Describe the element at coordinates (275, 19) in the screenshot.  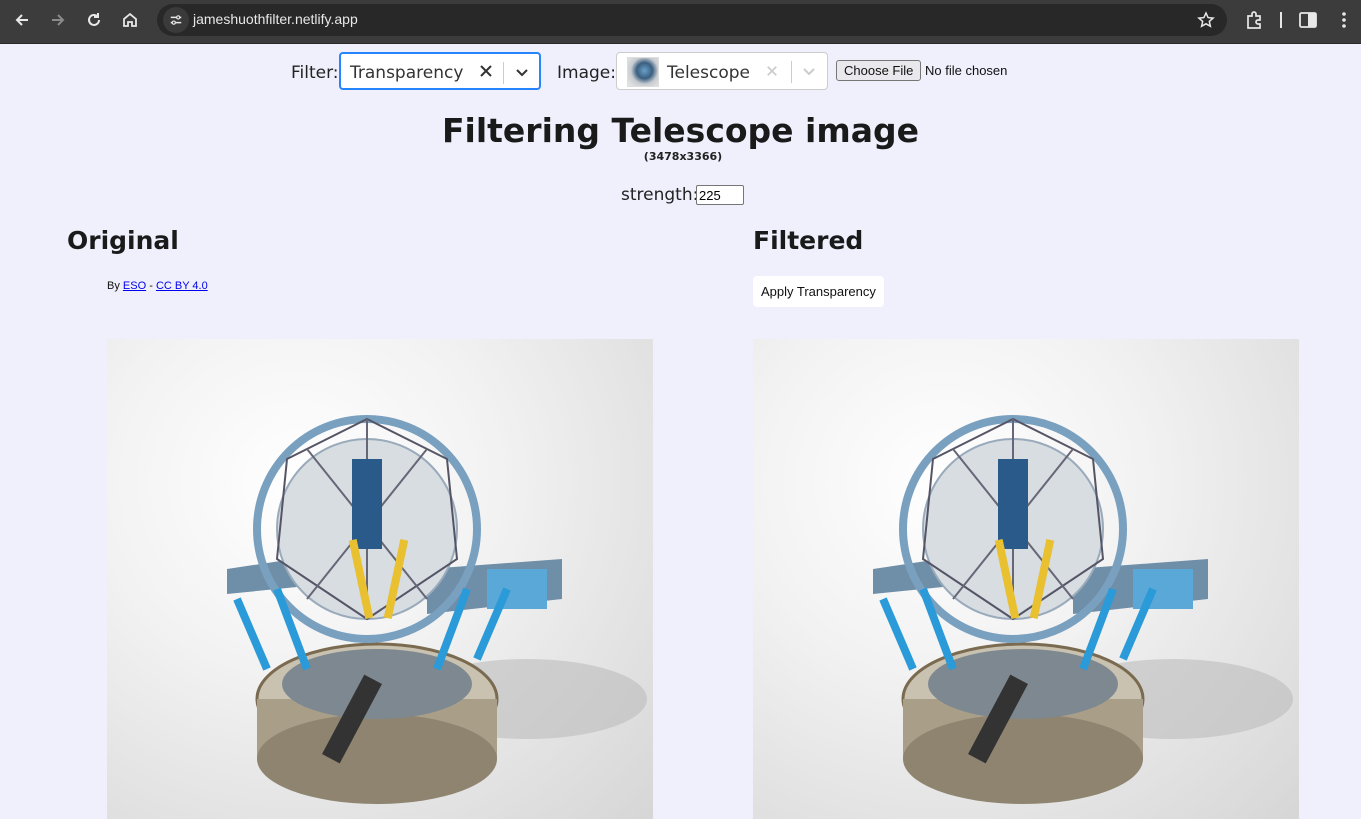
I see `url-text: jameshuothfilter.netlify.app` at that location.